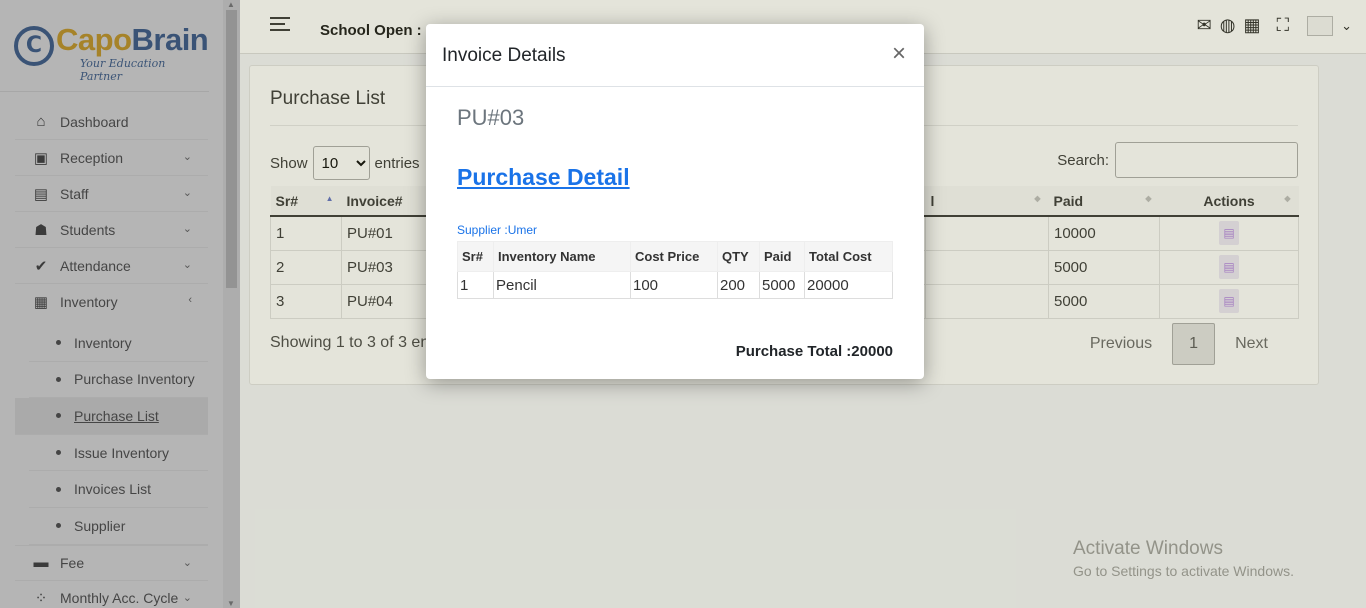 This screenshot has height=608, width=1366. I want to click on purchase-total: Purchase Total :20000, so click(814, 351).